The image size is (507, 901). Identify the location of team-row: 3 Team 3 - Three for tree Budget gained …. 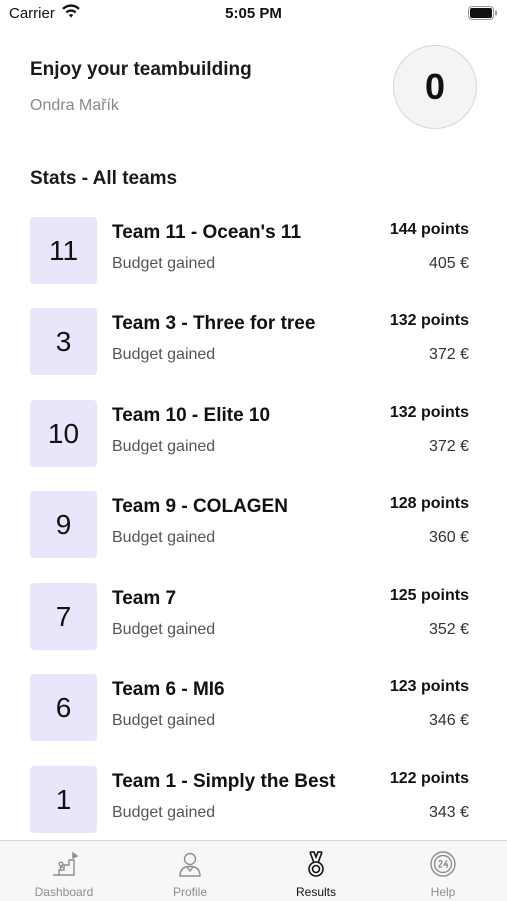
(253, 343).